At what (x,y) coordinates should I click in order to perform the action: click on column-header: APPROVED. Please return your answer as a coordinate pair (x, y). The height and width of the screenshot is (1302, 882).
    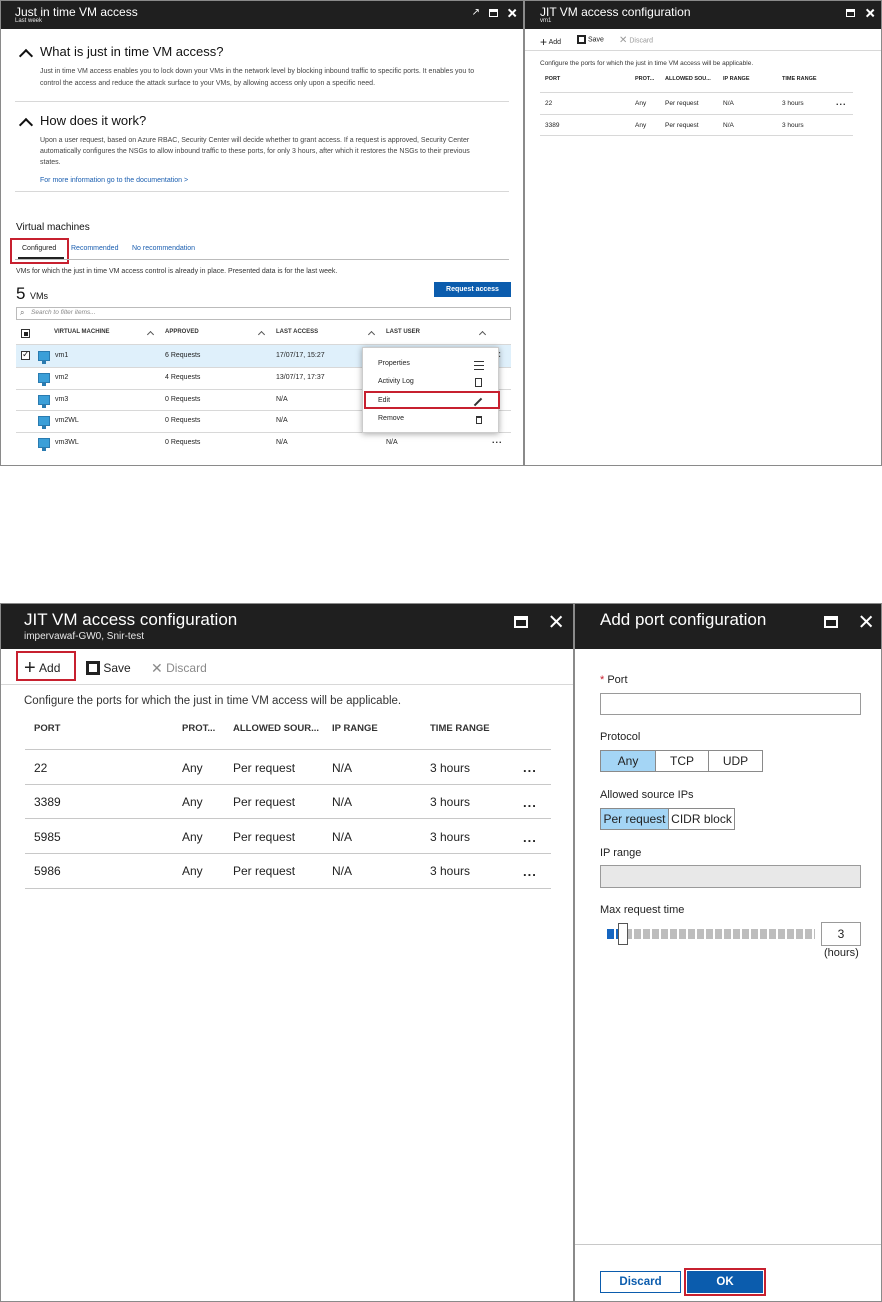
    Looking at the image, I should click on (182, 332).